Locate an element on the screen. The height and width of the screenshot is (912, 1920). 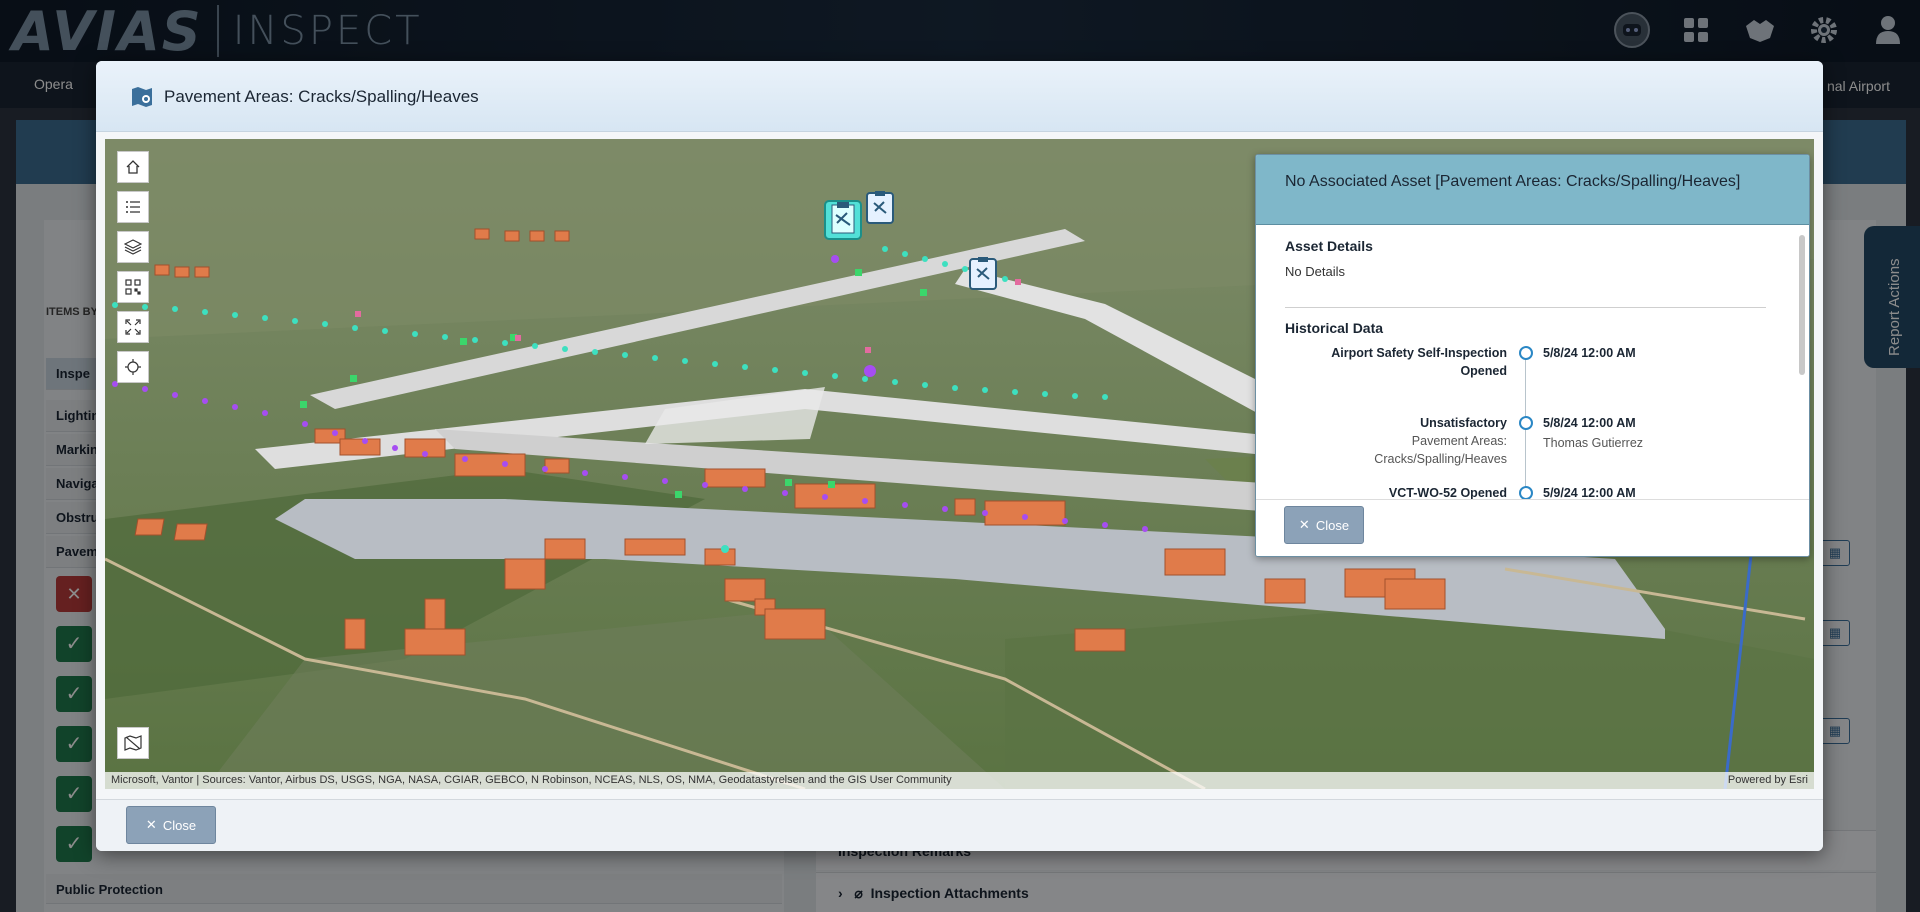
map-toolbar is located at coordinates (133, 267).